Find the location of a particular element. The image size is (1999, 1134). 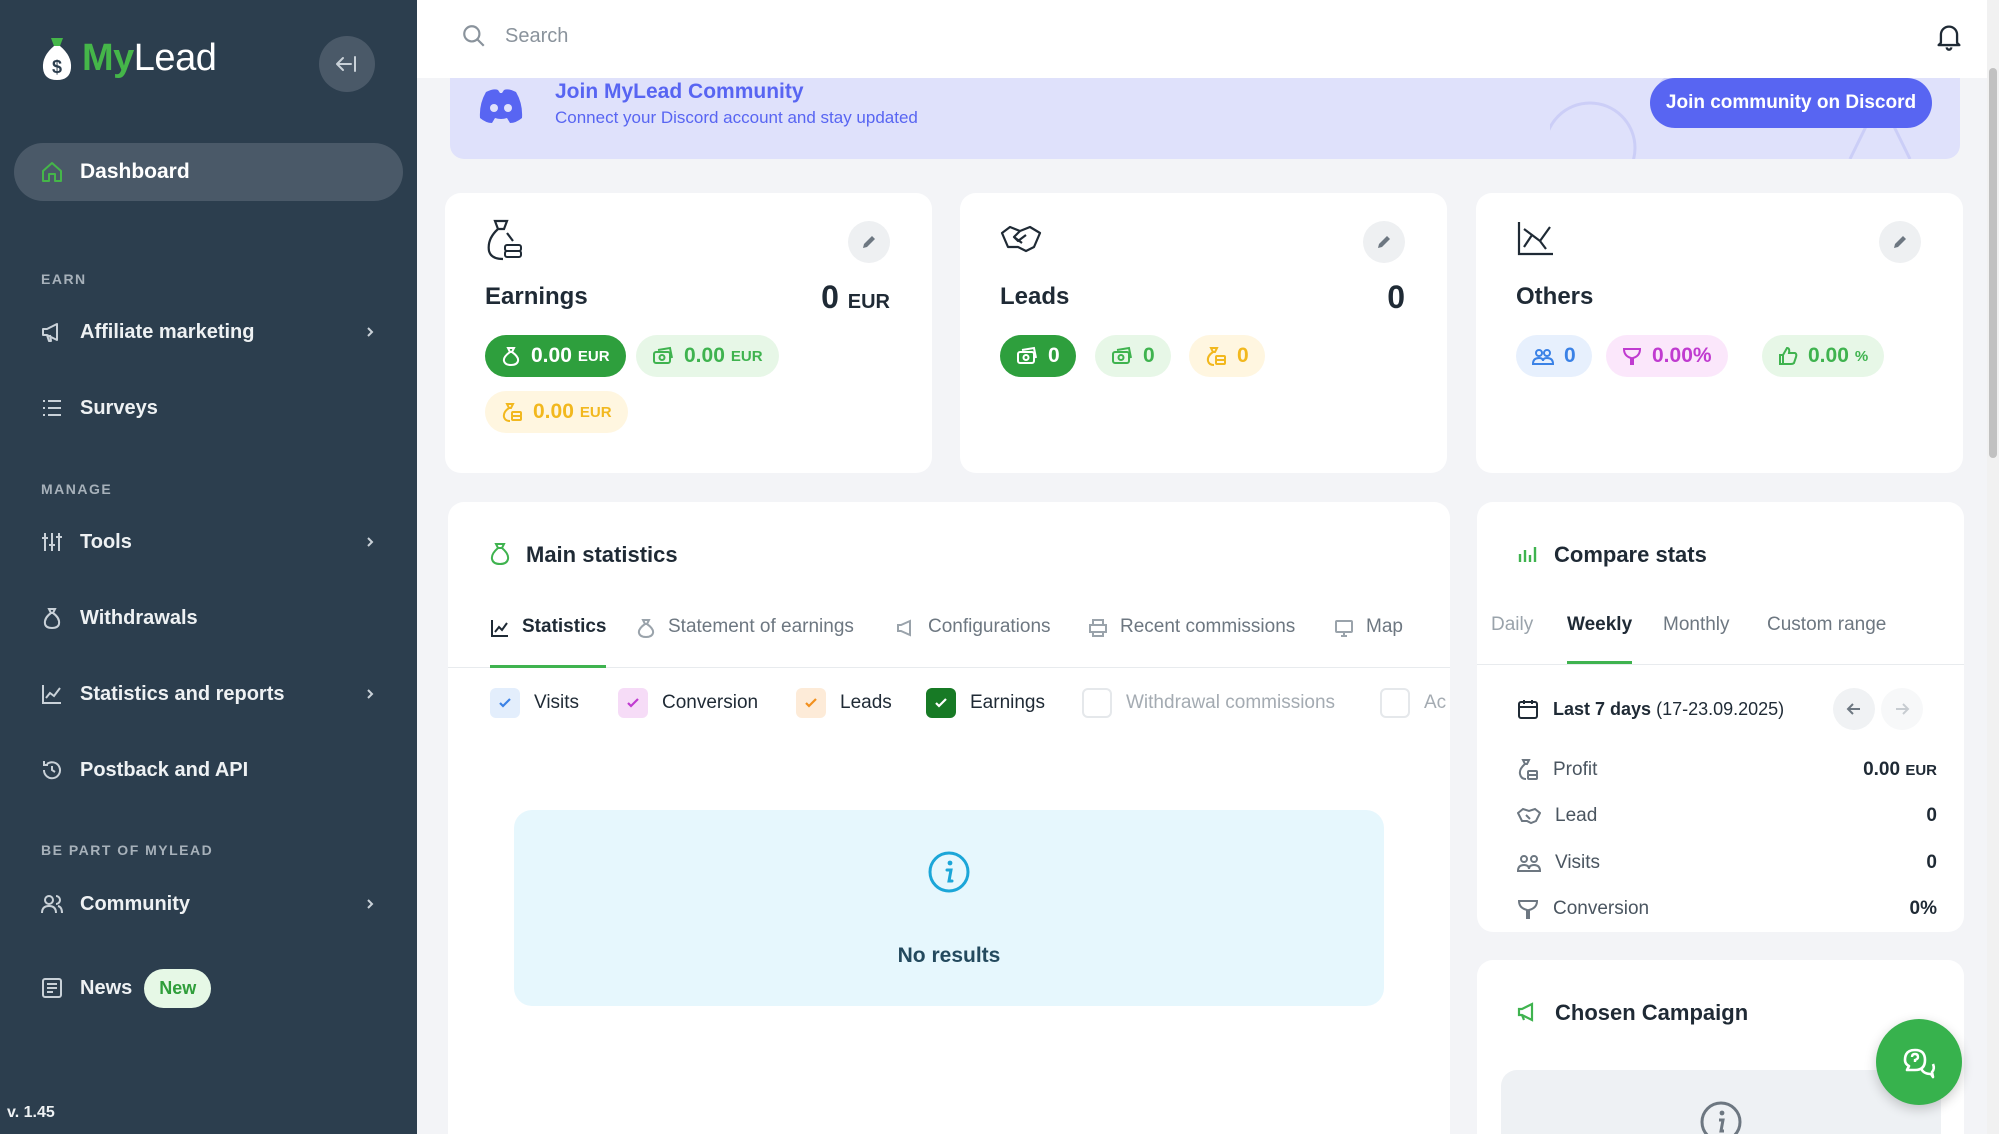

tab-label: Map is located at coordinates (1384, 626).